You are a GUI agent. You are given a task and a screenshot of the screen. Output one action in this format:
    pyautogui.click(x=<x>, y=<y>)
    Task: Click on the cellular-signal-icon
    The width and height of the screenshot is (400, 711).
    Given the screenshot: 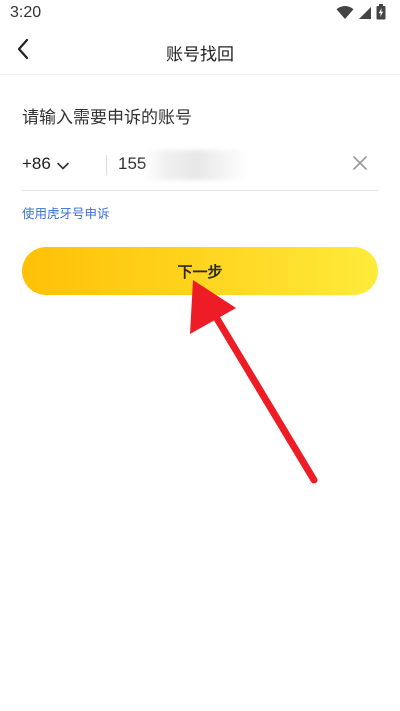 What is the action you would take?
    pyautogui.click(x=365, y=14)
    